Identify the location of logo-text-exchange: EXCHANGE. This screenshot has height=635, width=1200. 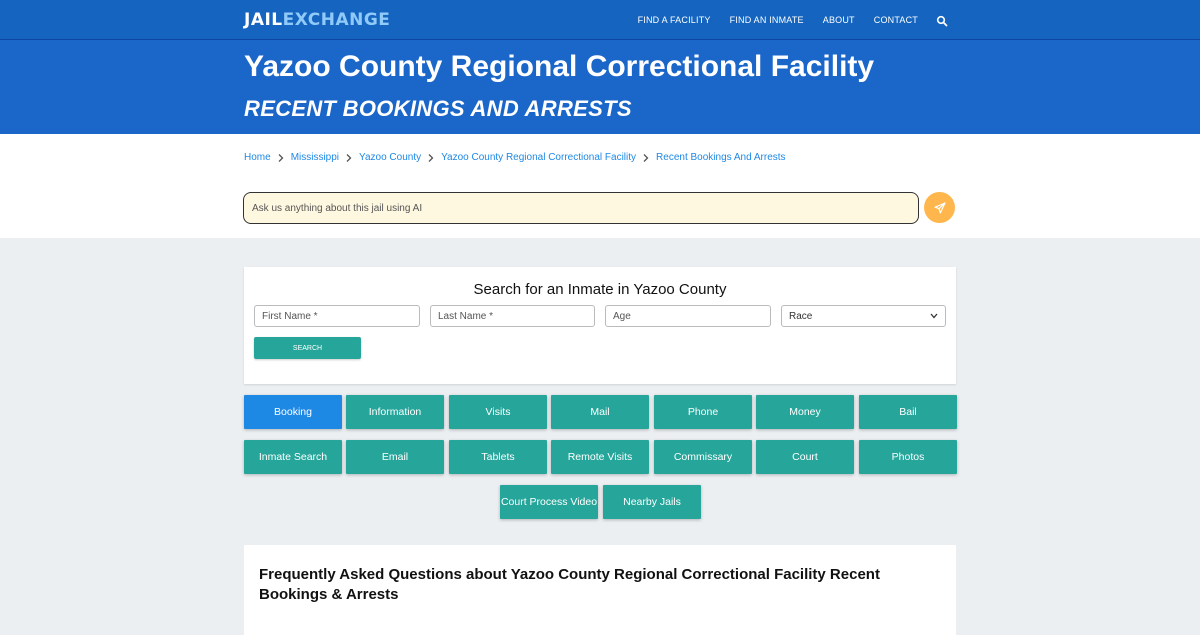
(336, 20).